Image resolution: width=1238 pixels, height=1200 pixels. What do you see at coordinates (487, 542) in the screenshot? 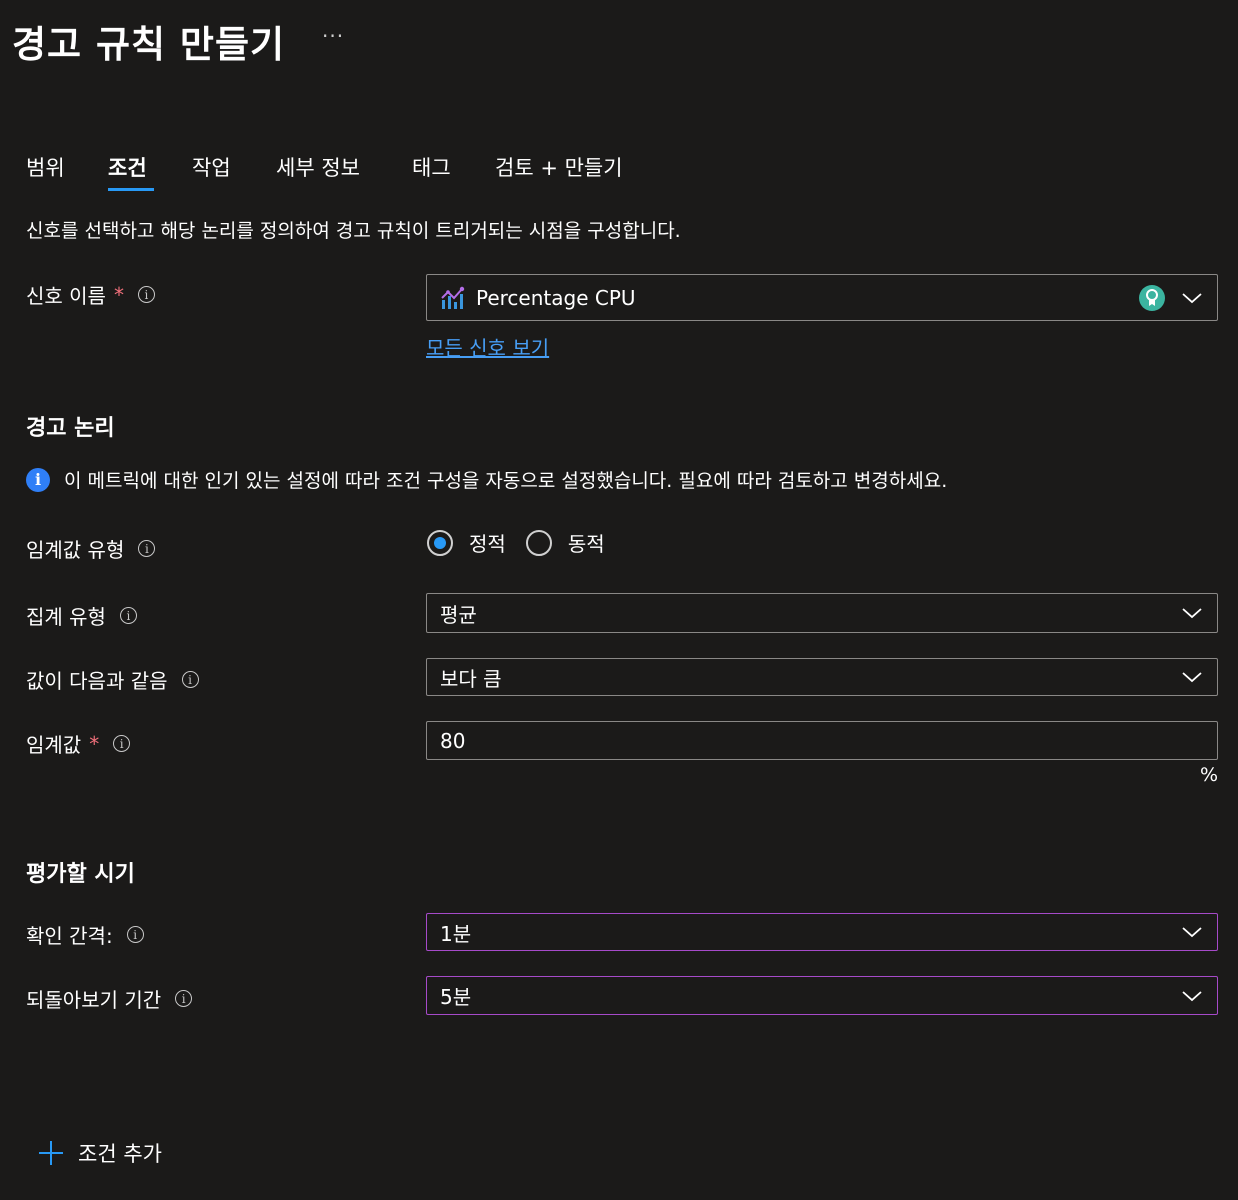
I see `radio-static-label: 정적` at bounding box center [487, 542].